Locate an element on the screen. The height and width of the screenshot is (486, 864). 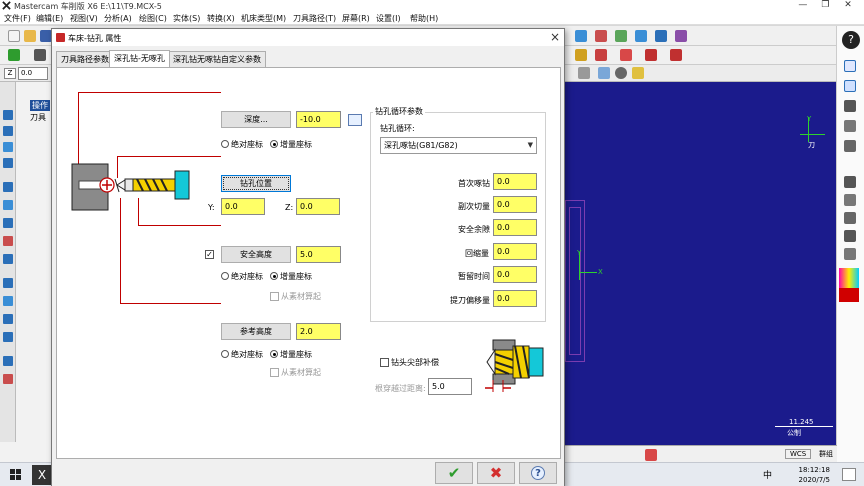
clearance-field: 5.0 is located at coordinates (318, 254).